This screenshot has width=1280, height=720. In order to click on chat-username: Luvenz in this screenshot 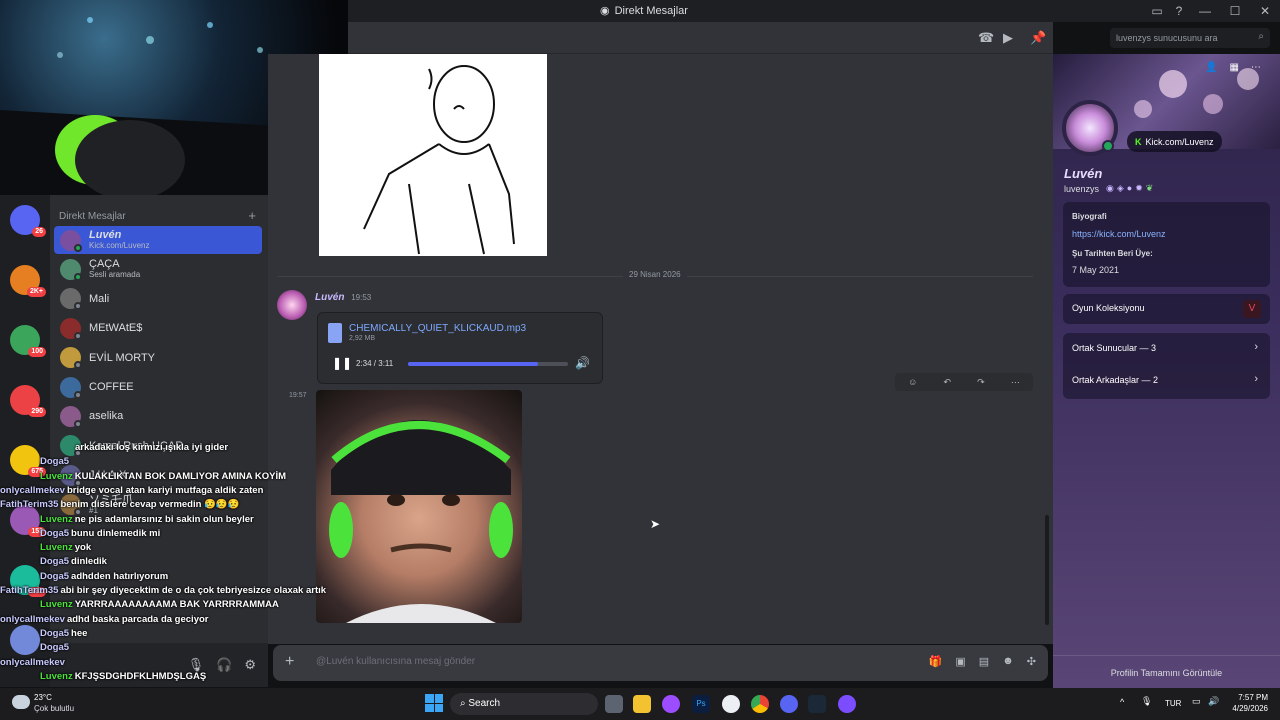, I will do `click(56, 519)`.